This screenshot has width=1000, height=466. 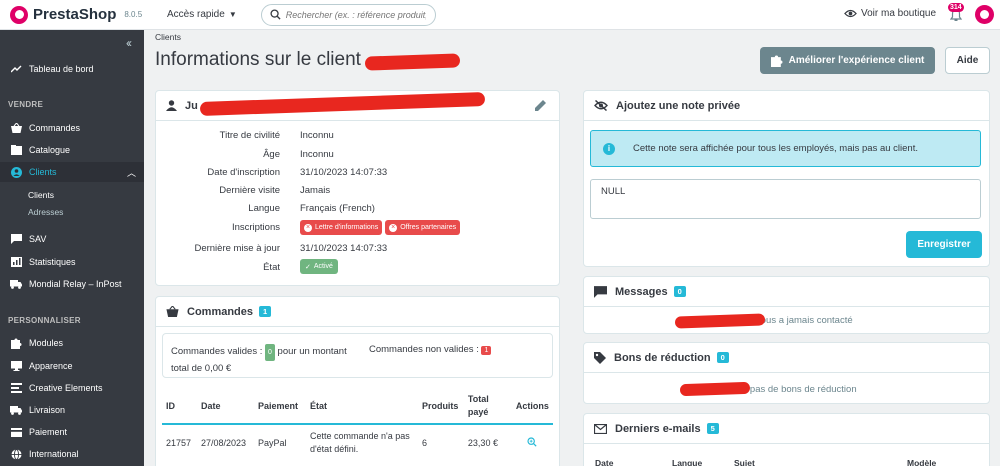 What do you see at coordinates (847, 60) in the screenshot?
I see `improve-experience-button: Améliorer l'expérience client` at bounding box center [847, 60].